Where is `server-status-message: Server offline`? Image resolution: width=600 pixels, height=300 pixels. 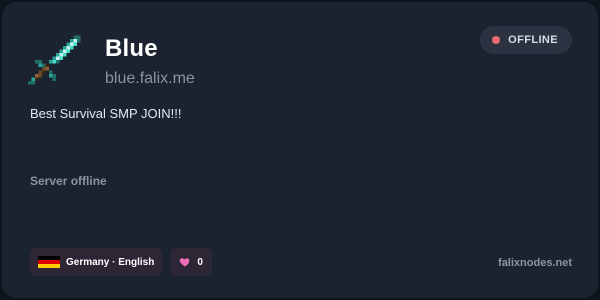
server-status-message: Server offline is located at coordinates (68, 181).